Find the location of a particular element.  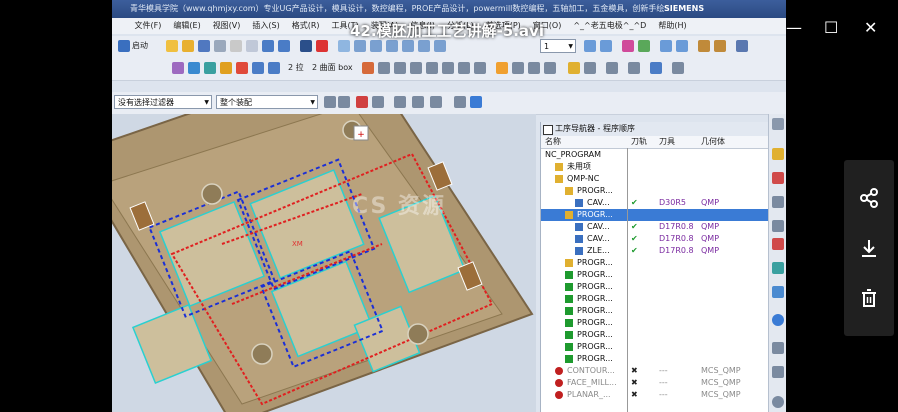

extrude-tool-label: 2 拉 is located at coordinates (296, 67).